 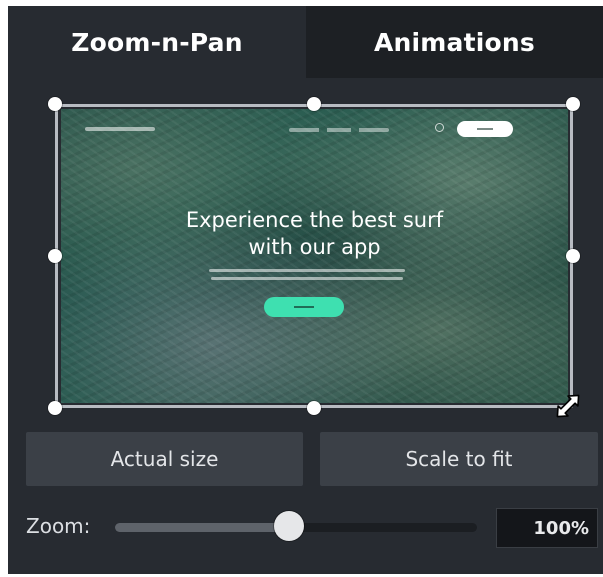 I want to click on handle-bottom-center, so click(x=314, y=408).